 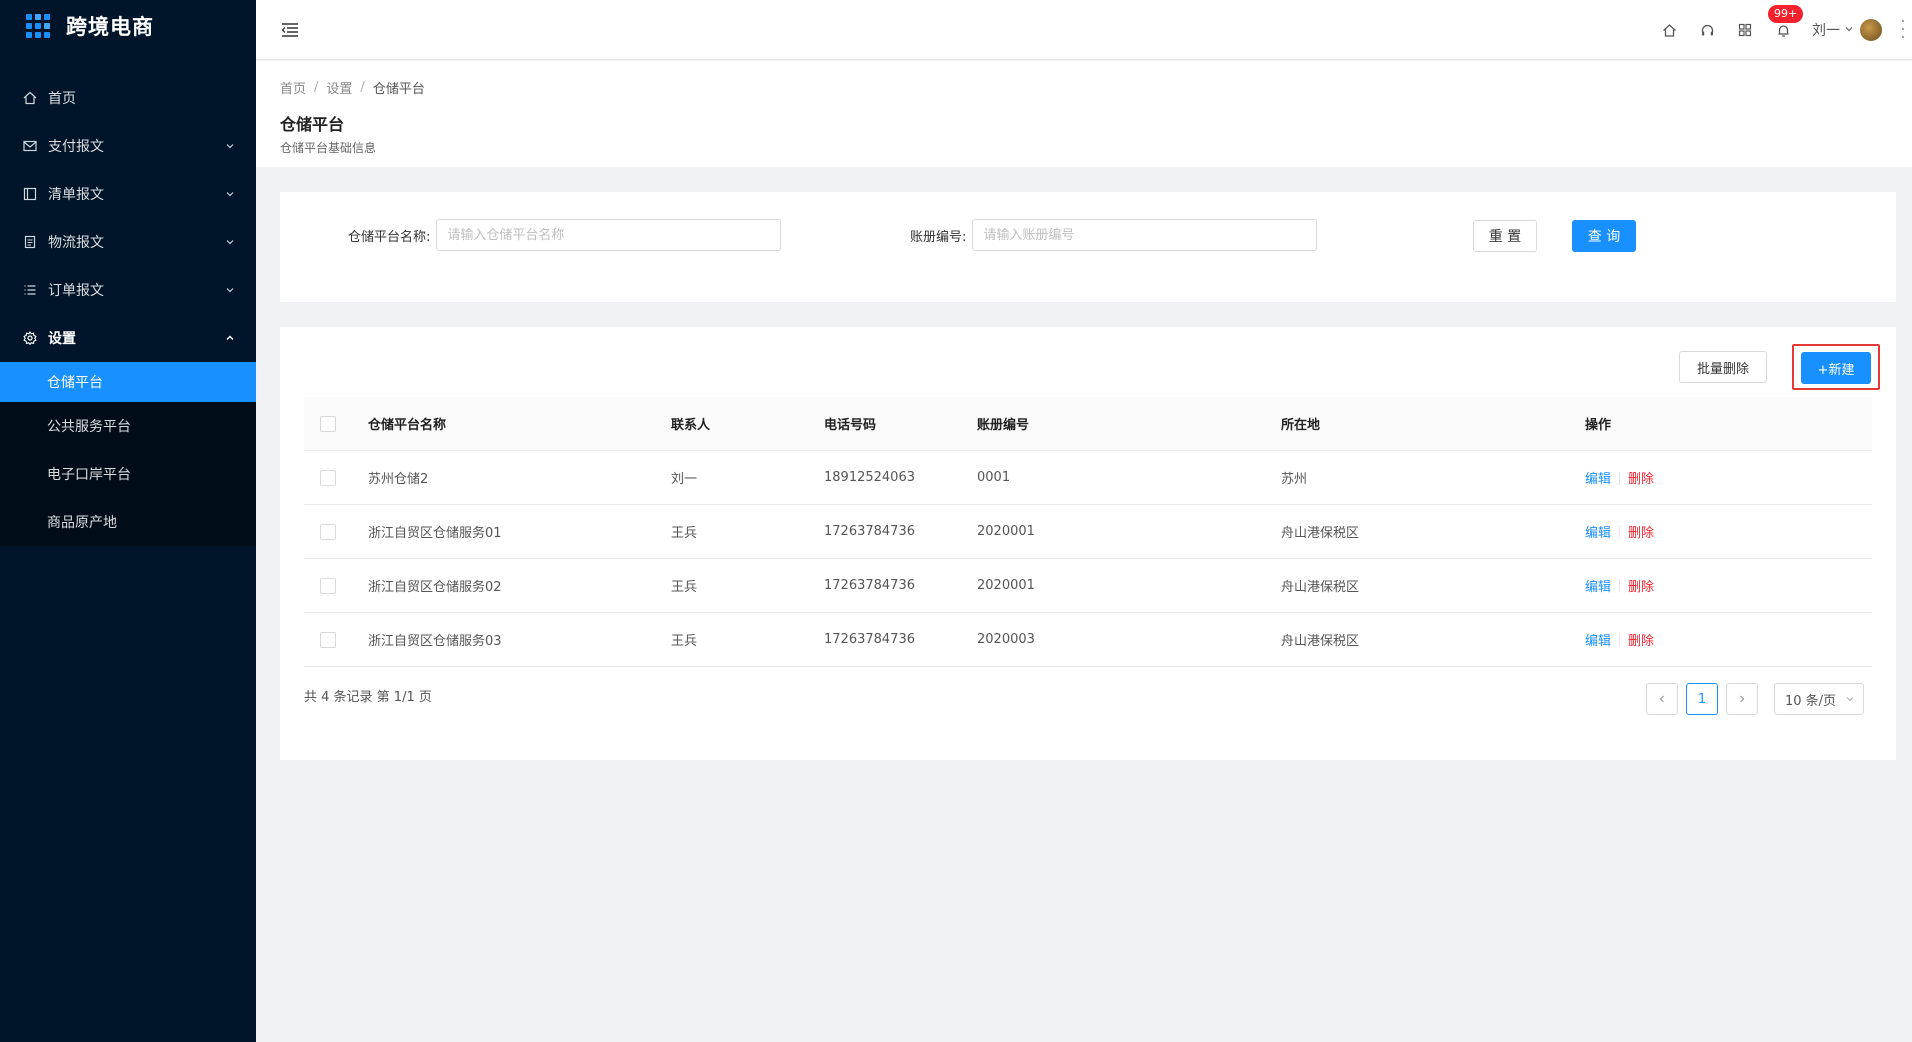 I want to click on record-summary: 共 4 条记录 第 1/1 页, so click(x=368, y=697).